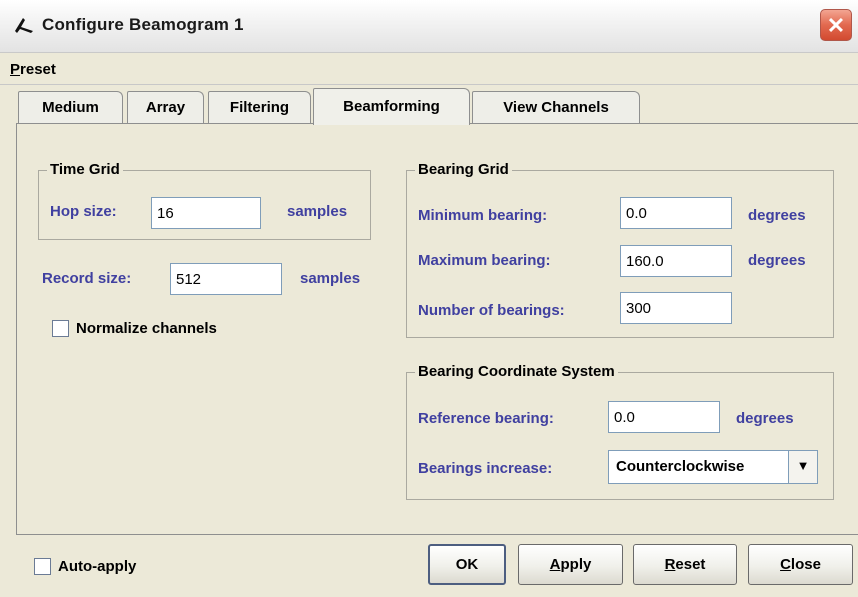  Describe the element at coordinates (805, 564) in the screenshot. I see `close-label: lose` at that location.